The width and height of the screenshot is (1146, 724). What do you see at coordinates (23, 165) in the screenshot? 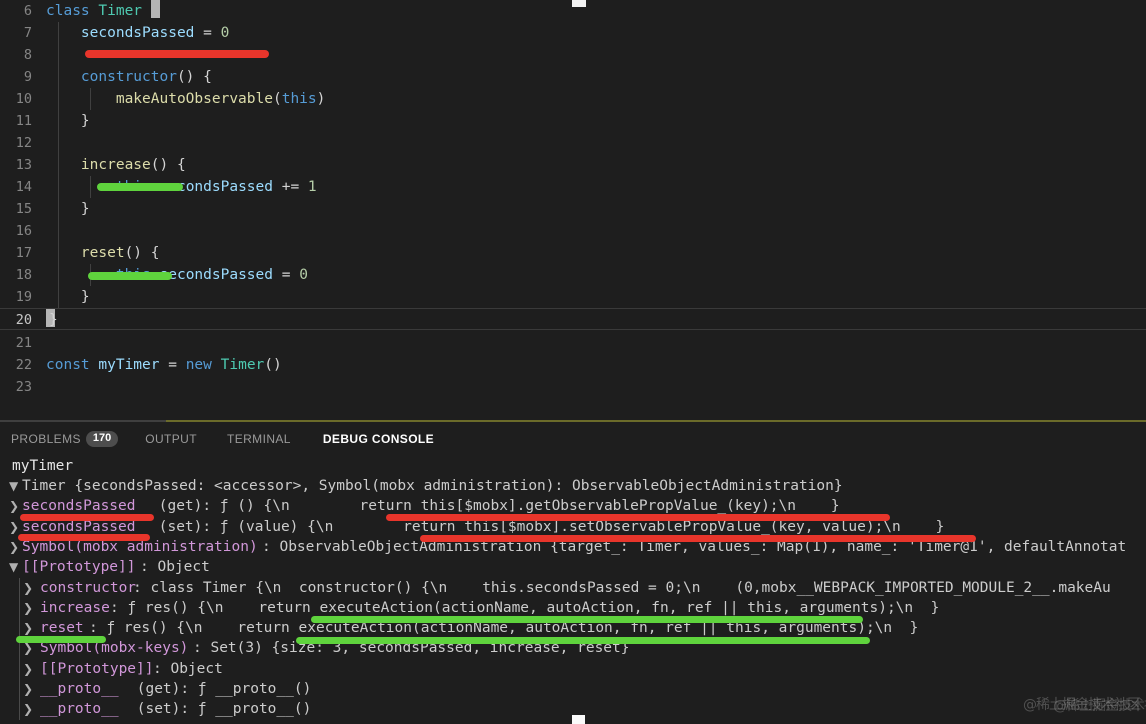
I see `line-number: 13` at bounding box center [23, 165].